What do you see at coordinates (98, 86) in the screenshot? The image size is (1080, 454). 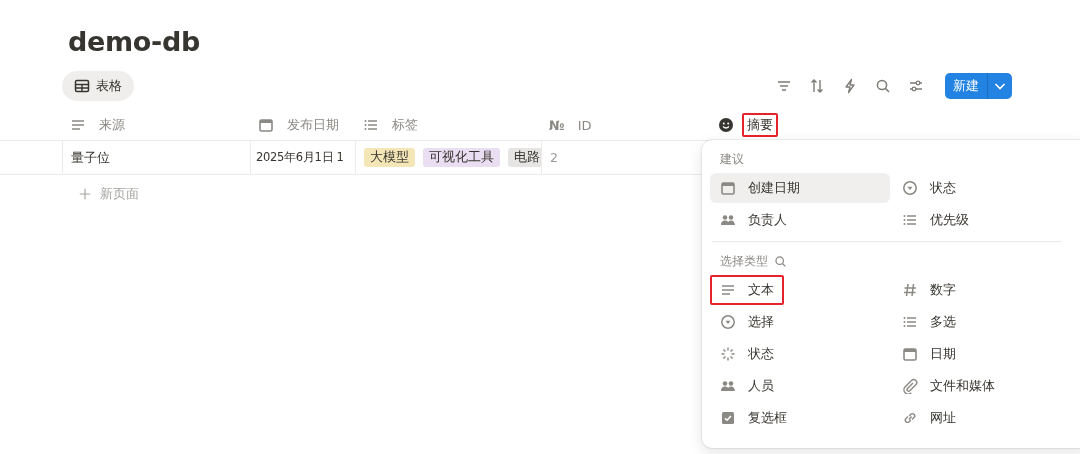 I see `view-tab: 表格` at bounding box center [98, 86].